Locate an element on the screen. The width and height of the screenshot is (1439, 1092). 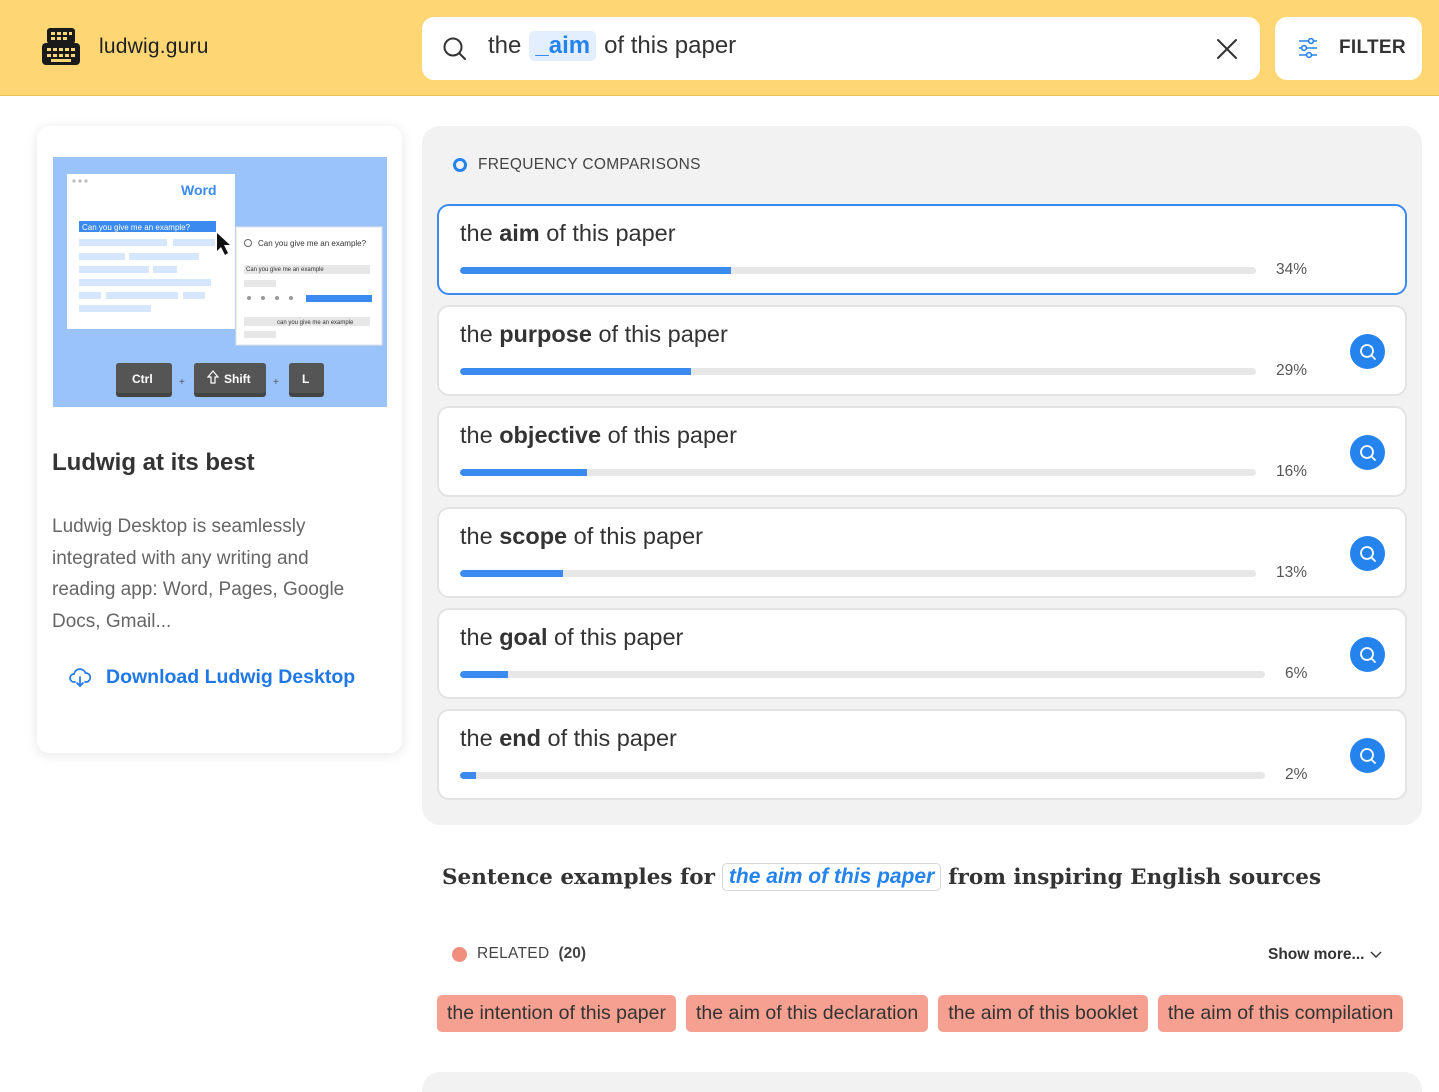
cloud-download-icon is located at coordinates (80, 677).